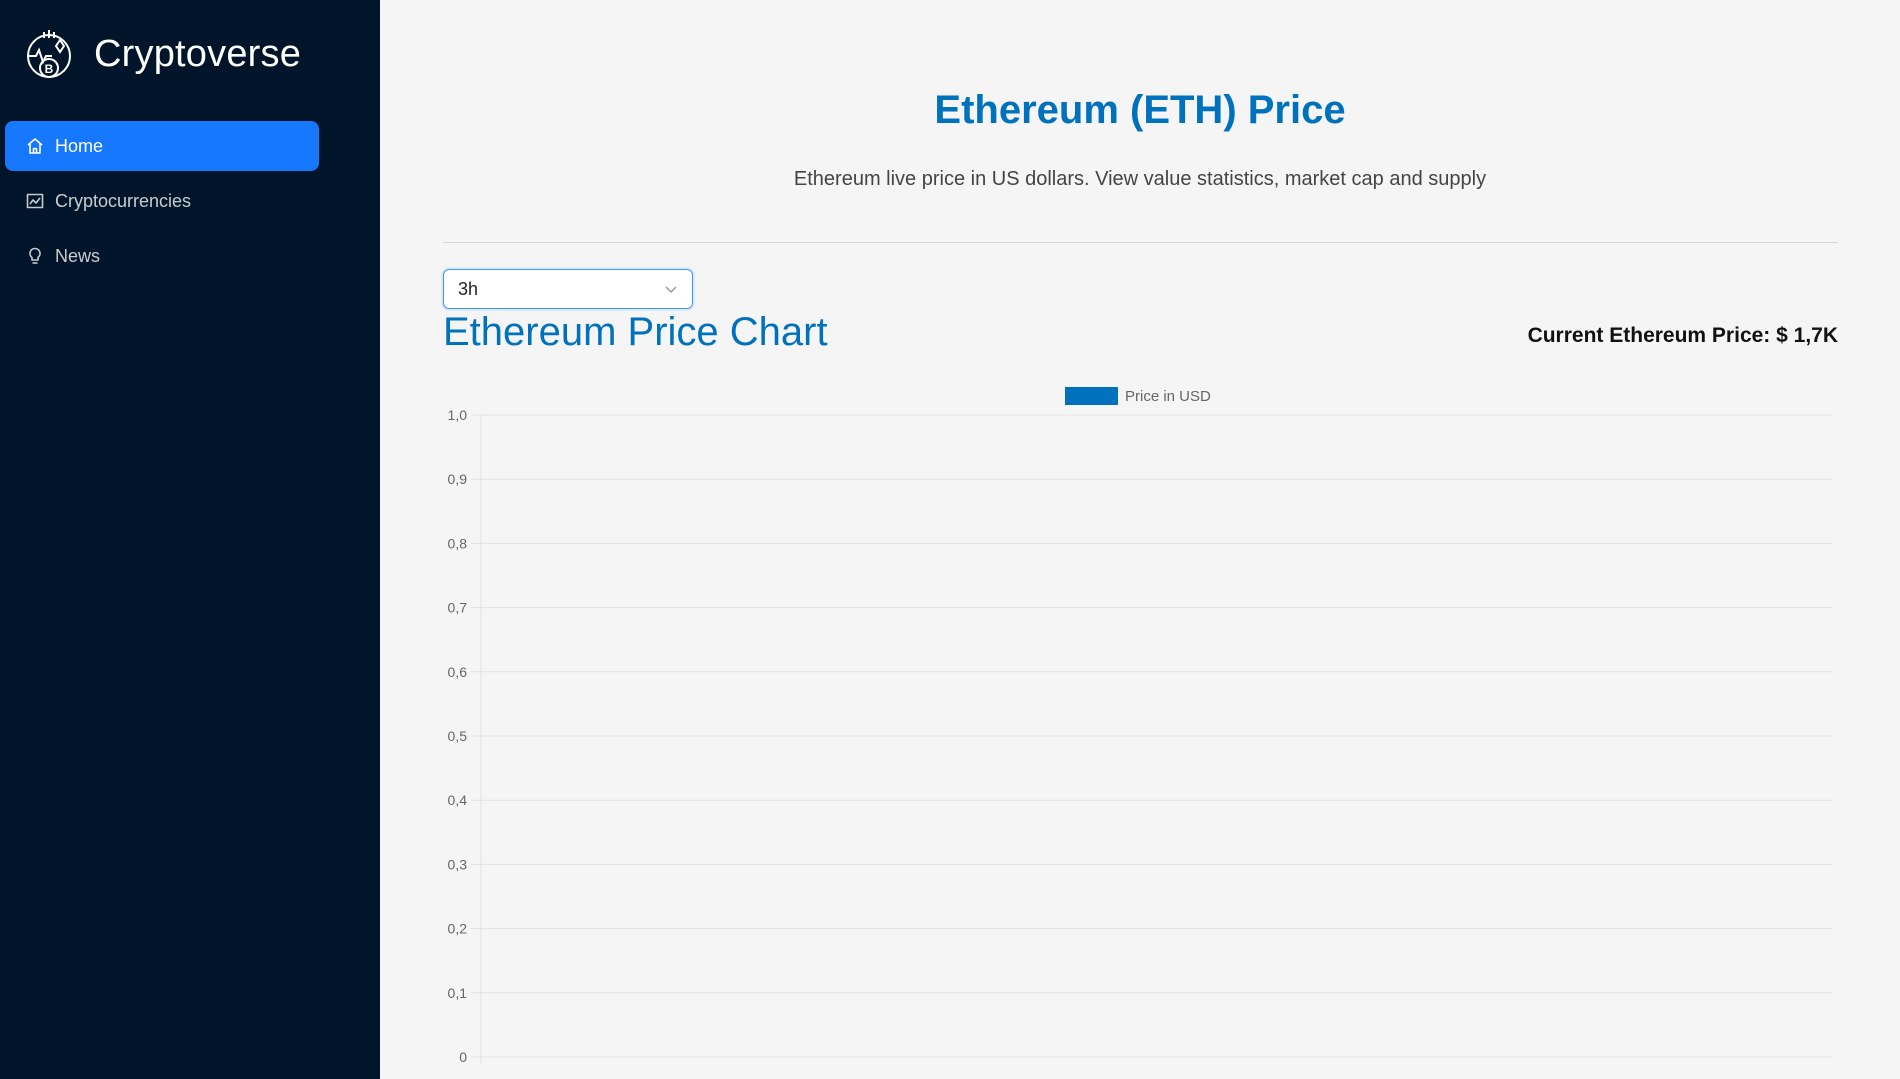 This screenshot has height=1079, width=1900. What do you see at coordinates (79, 145) in the screenshot?
I see `sidebar-item-label: Home` at bounding box center [79, 145].